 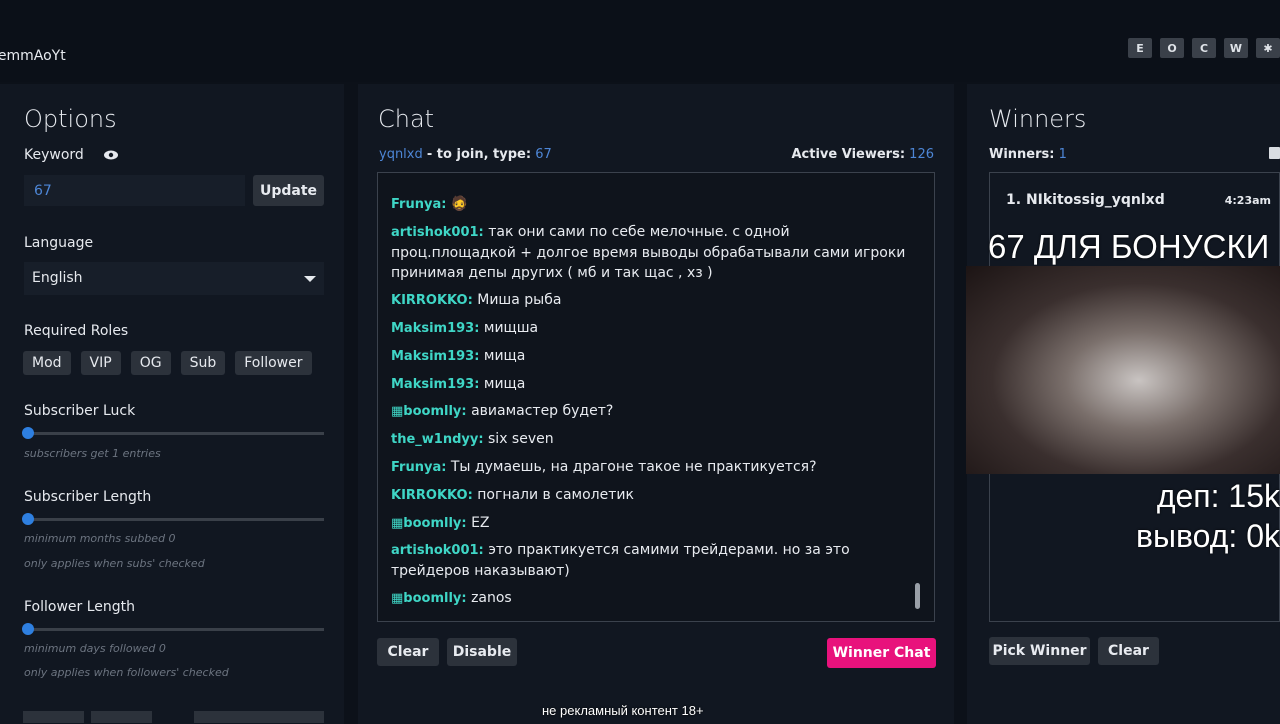 What do you see at coordinates (437, 439) in the screenshot?
I see `chat-author: the_w1ndyy:` at bounding box center [437, 439].